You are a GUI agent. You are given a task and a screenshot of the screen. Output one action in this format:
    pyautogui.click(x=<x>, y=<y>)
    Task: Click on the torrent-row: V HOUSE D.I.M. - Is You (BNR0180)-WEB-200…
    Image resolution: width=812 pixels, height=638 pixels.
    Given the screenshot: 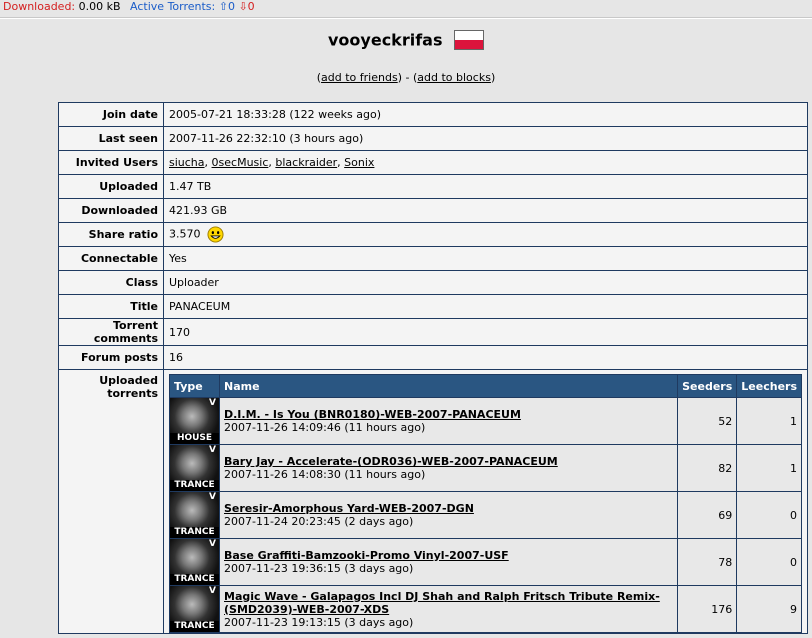 What is the action you would take?
    pyautogui.click(x=485, y=421)
    